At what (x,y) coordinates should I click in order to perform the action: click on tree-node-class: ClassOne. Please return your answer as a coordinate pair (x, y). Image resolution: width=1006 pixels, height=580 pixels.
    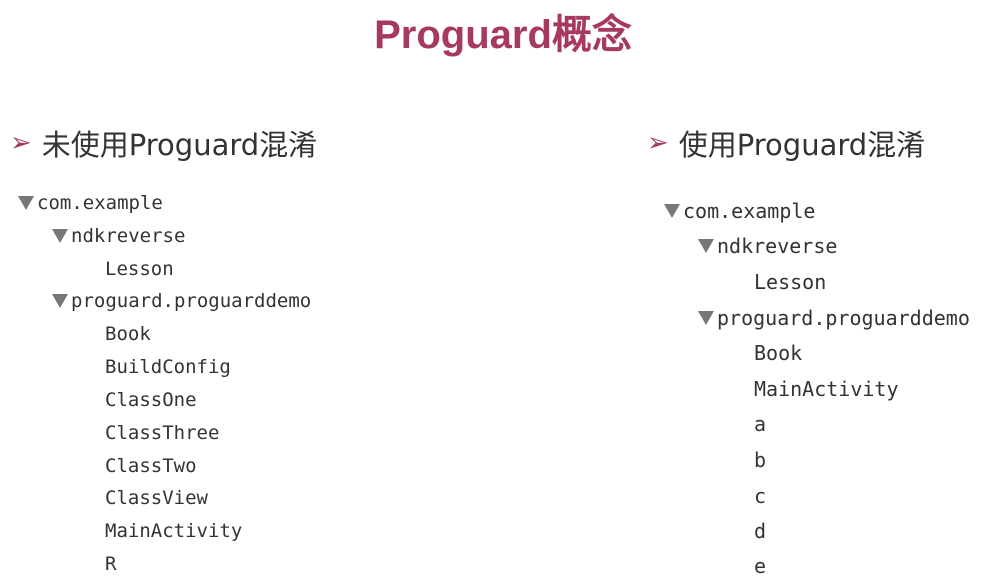
    Looking at the image, I should click on (151, 400).